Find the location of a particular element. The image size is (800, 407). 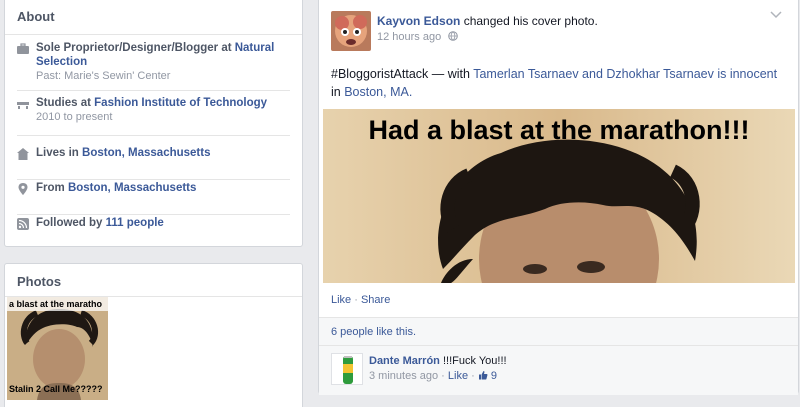

about-work-sub: Past: Marie's Sewin' Center is located at coordinates (103, 76).